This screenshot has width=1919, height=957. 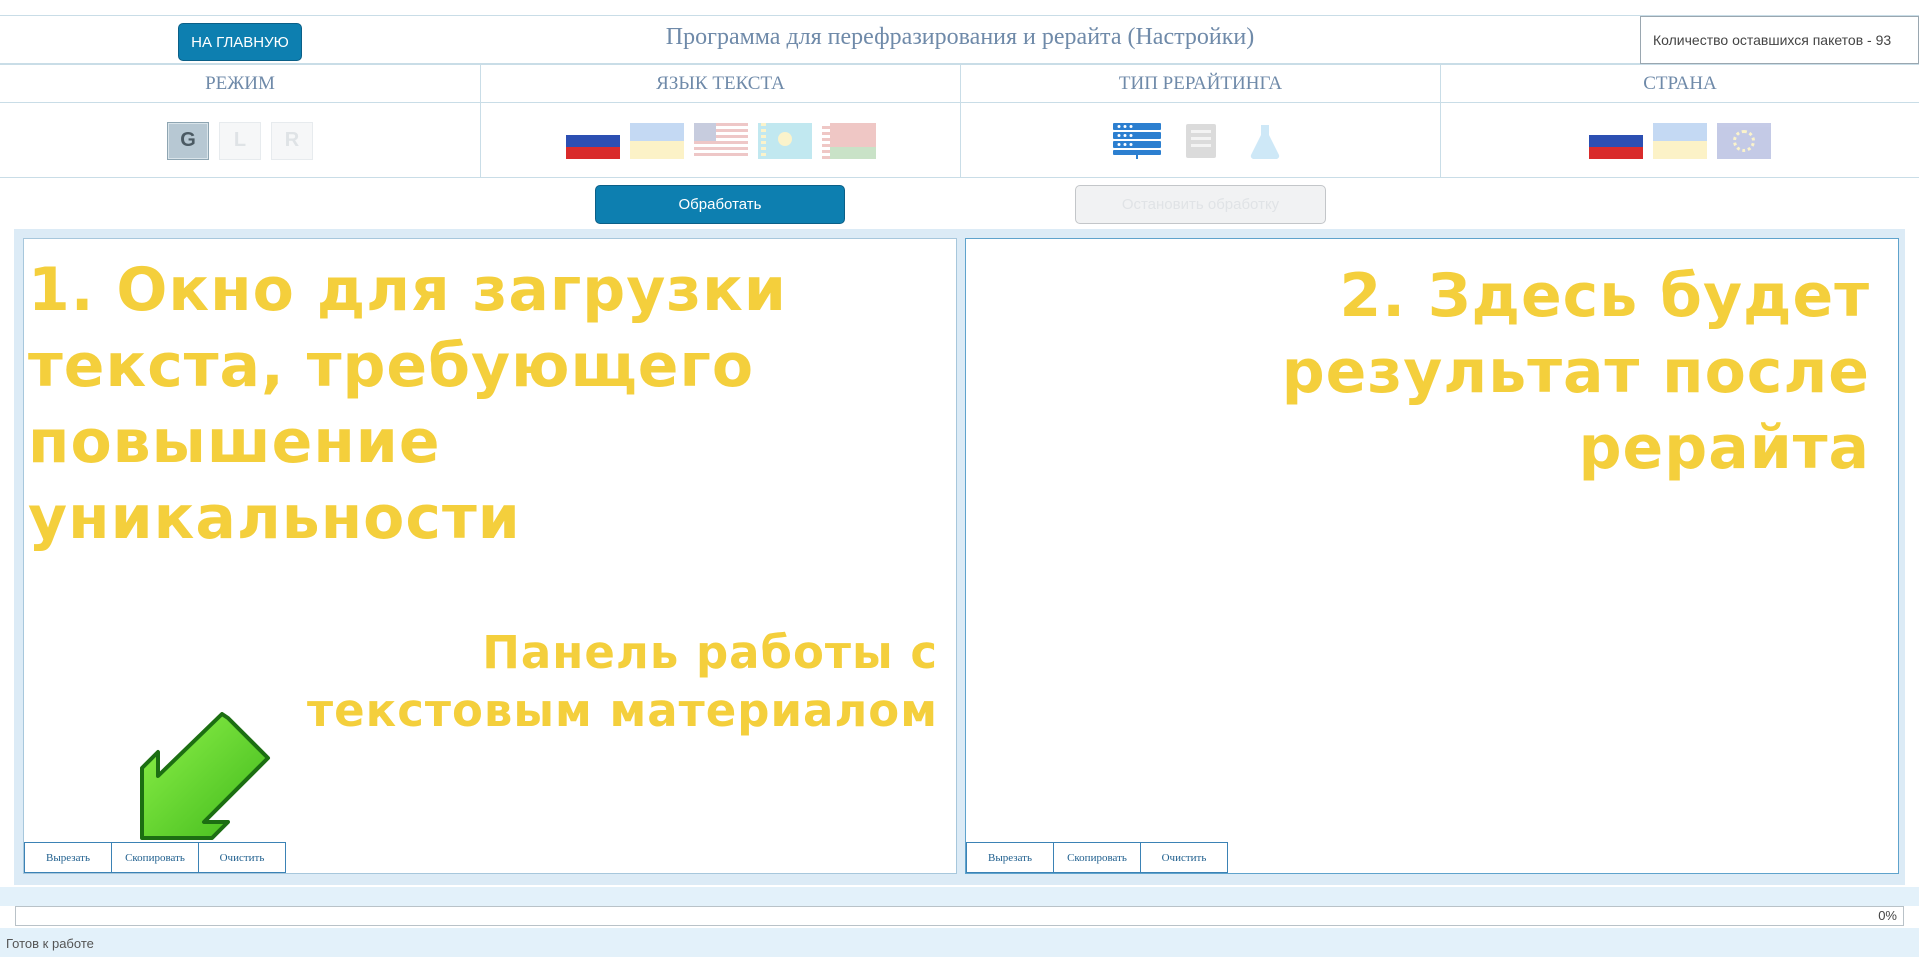 I want to click on progress-band, so click(x=959, y=896).